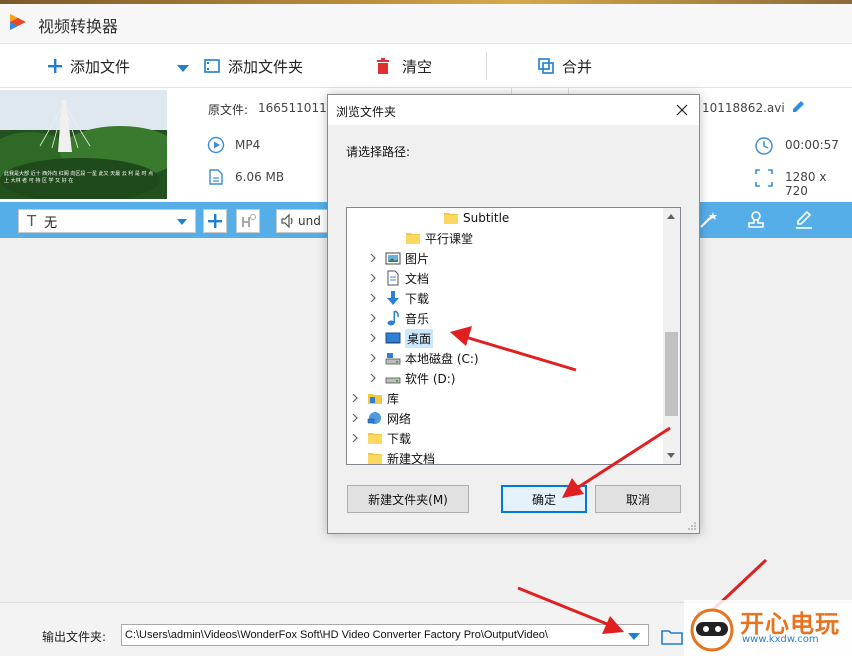  What do you see at coordinates (417, 66) in the screenshot?
I see `clear-label: 清空` at bounding box center [417, 66].